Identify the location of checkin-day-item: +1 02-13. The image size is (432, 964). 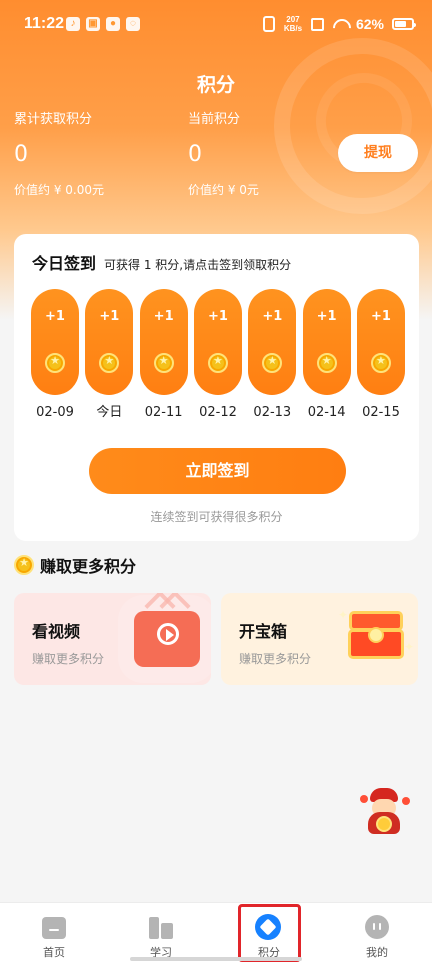
(272, 355).